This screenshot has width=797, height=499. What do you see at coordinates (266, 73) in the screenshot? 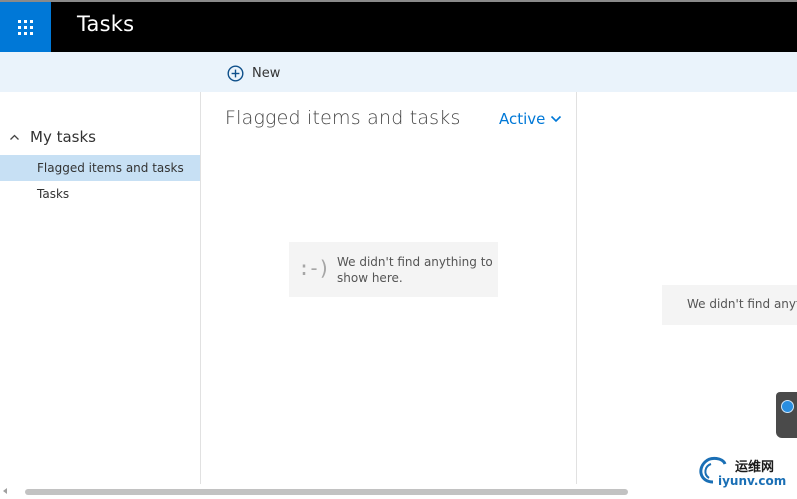
I see `new-task-label: New` at bounding box center [266, 73].